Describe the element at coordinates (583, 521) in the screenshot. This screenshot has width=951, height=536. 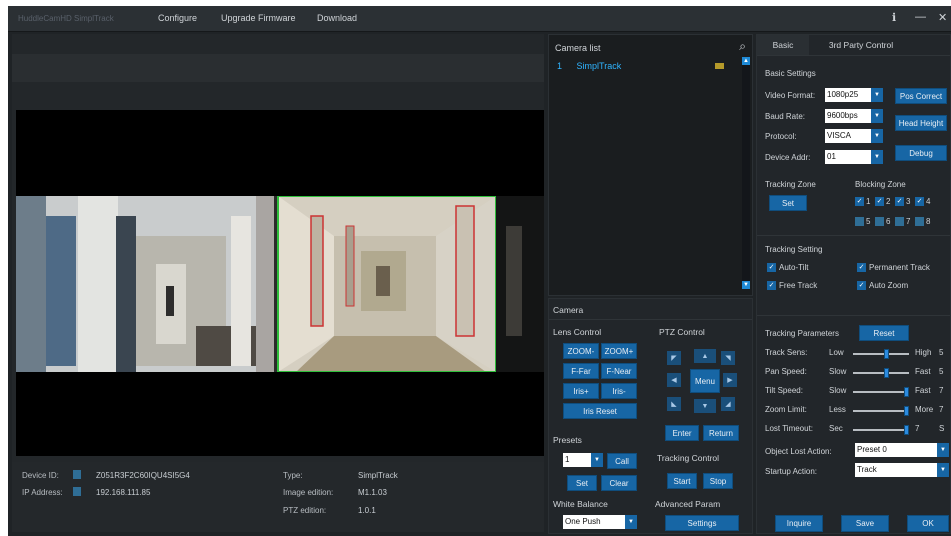
I see `white-balance-value: One Push` at that location.